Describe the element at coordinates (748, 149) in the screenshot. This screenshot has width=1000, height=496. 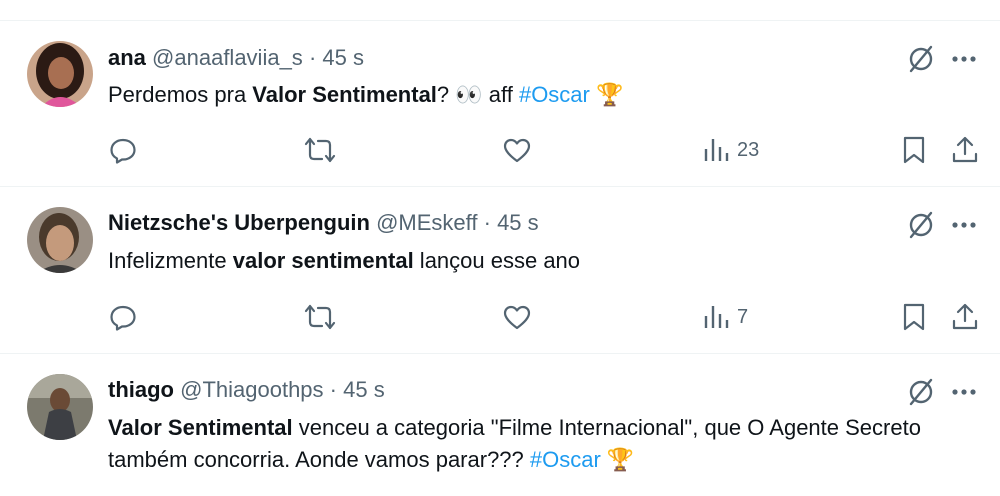
I see `view-count: 23` at that location.